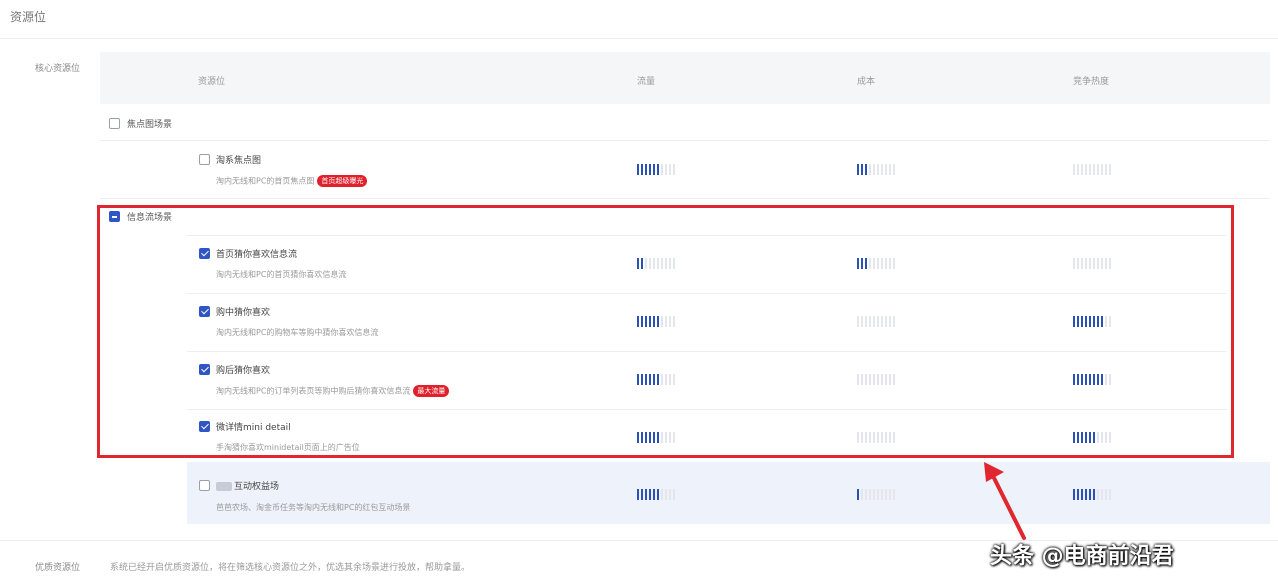  I want to click on item-name: 淘系焦点图, so click(239, 161).